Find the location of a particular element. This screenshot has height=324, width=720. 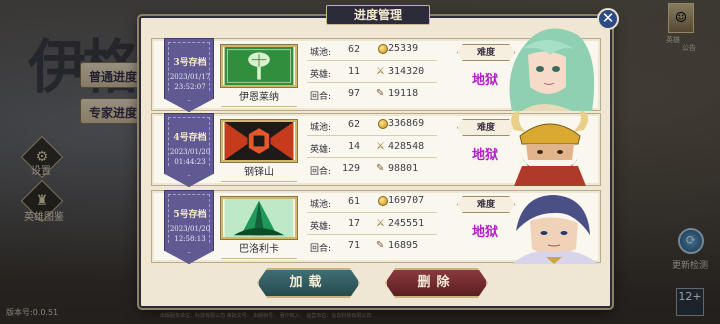

slot-number: 4号存档 is located at coordinates (190, 138).